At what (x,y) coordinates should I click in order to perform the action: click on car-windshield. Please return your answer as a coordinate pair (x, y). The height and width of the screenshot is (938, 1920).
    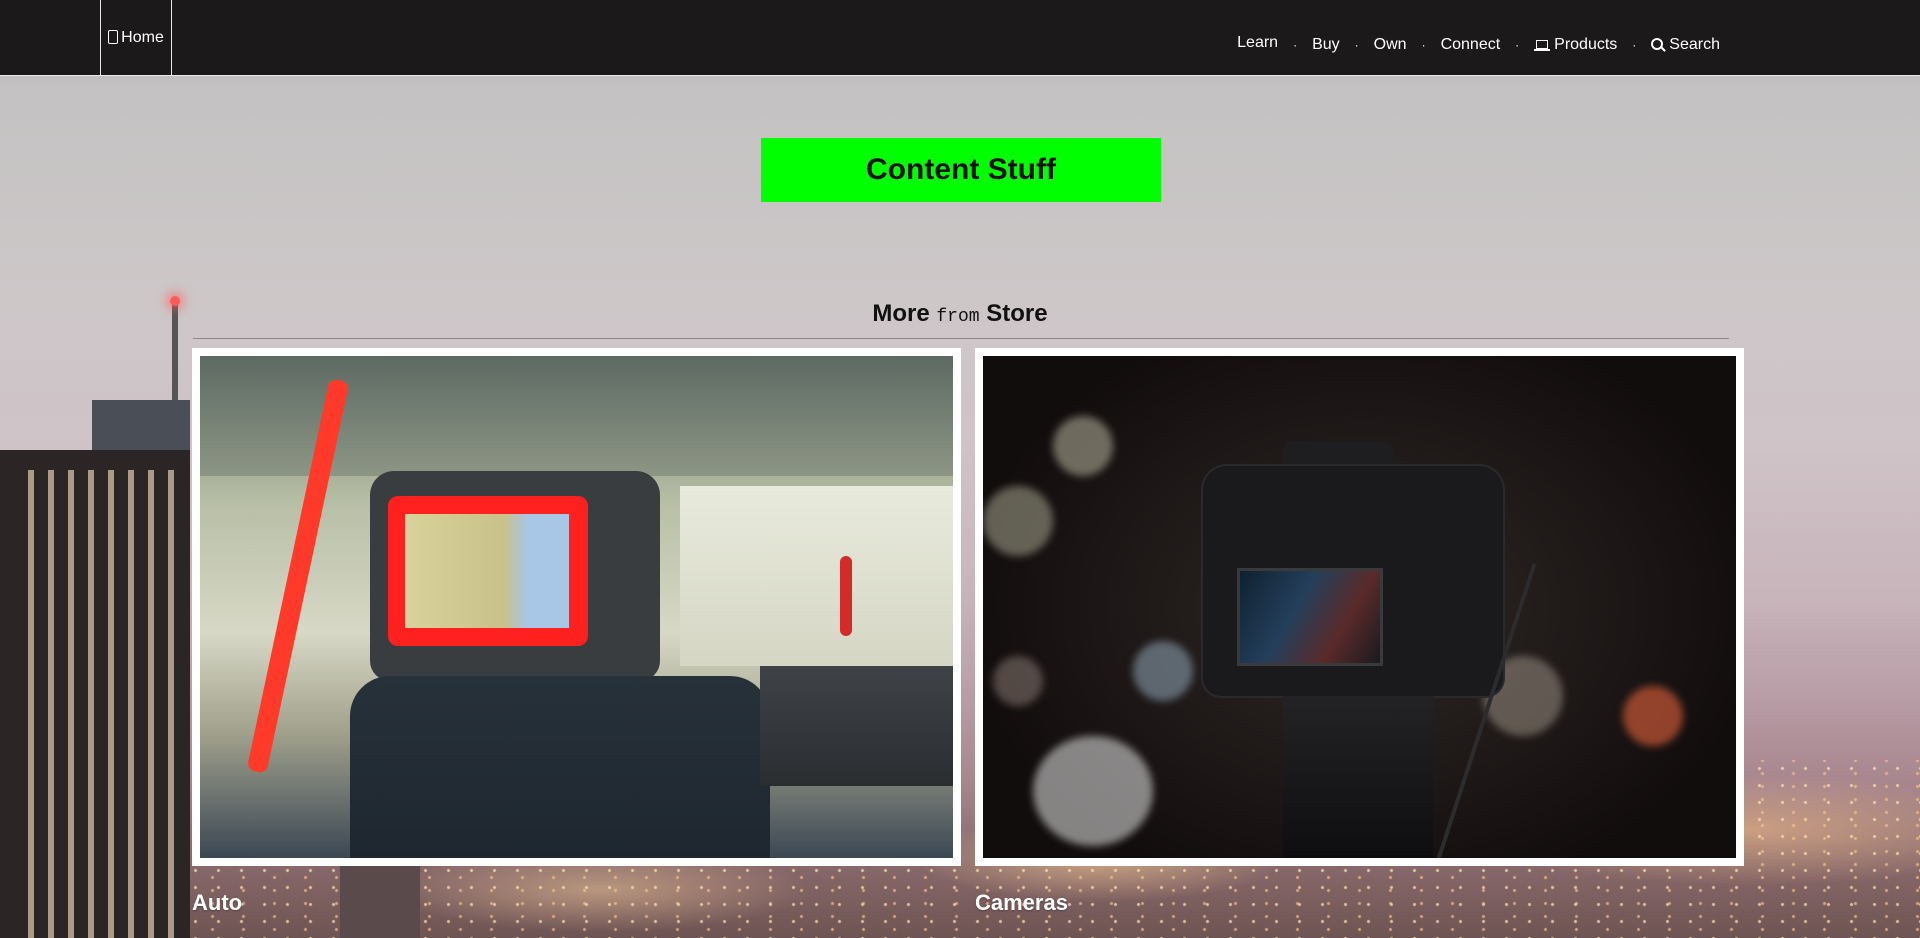
    Looking at the image, I should click on (816, 576).